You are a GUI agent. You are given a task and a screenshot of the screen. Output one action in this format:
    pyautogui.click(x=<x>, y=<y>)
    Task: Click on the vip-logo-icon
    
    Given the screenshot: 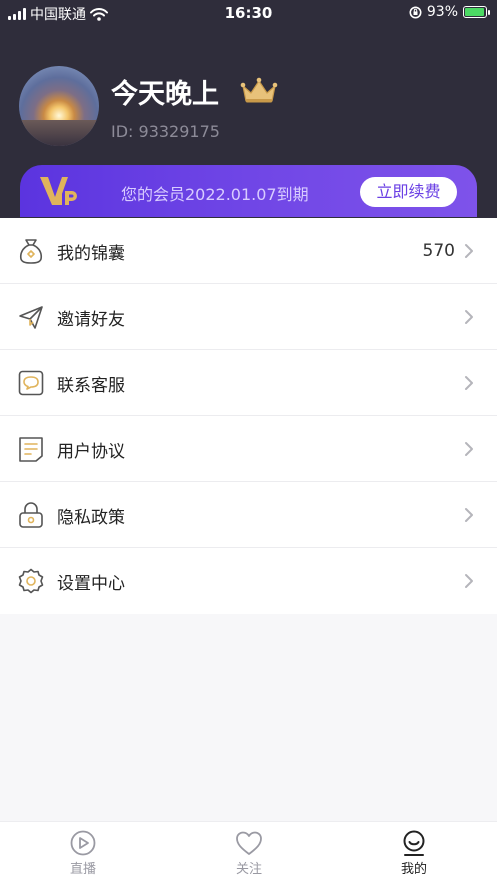 What is the action you would take?
    pyautogui.click(x=58, y=191)
    